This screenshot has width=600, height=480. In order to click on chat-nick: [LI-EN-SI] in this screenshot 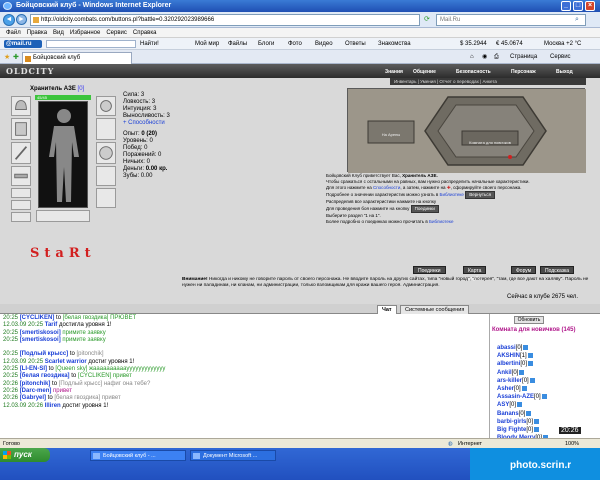, I will do `click(33, 369)`.